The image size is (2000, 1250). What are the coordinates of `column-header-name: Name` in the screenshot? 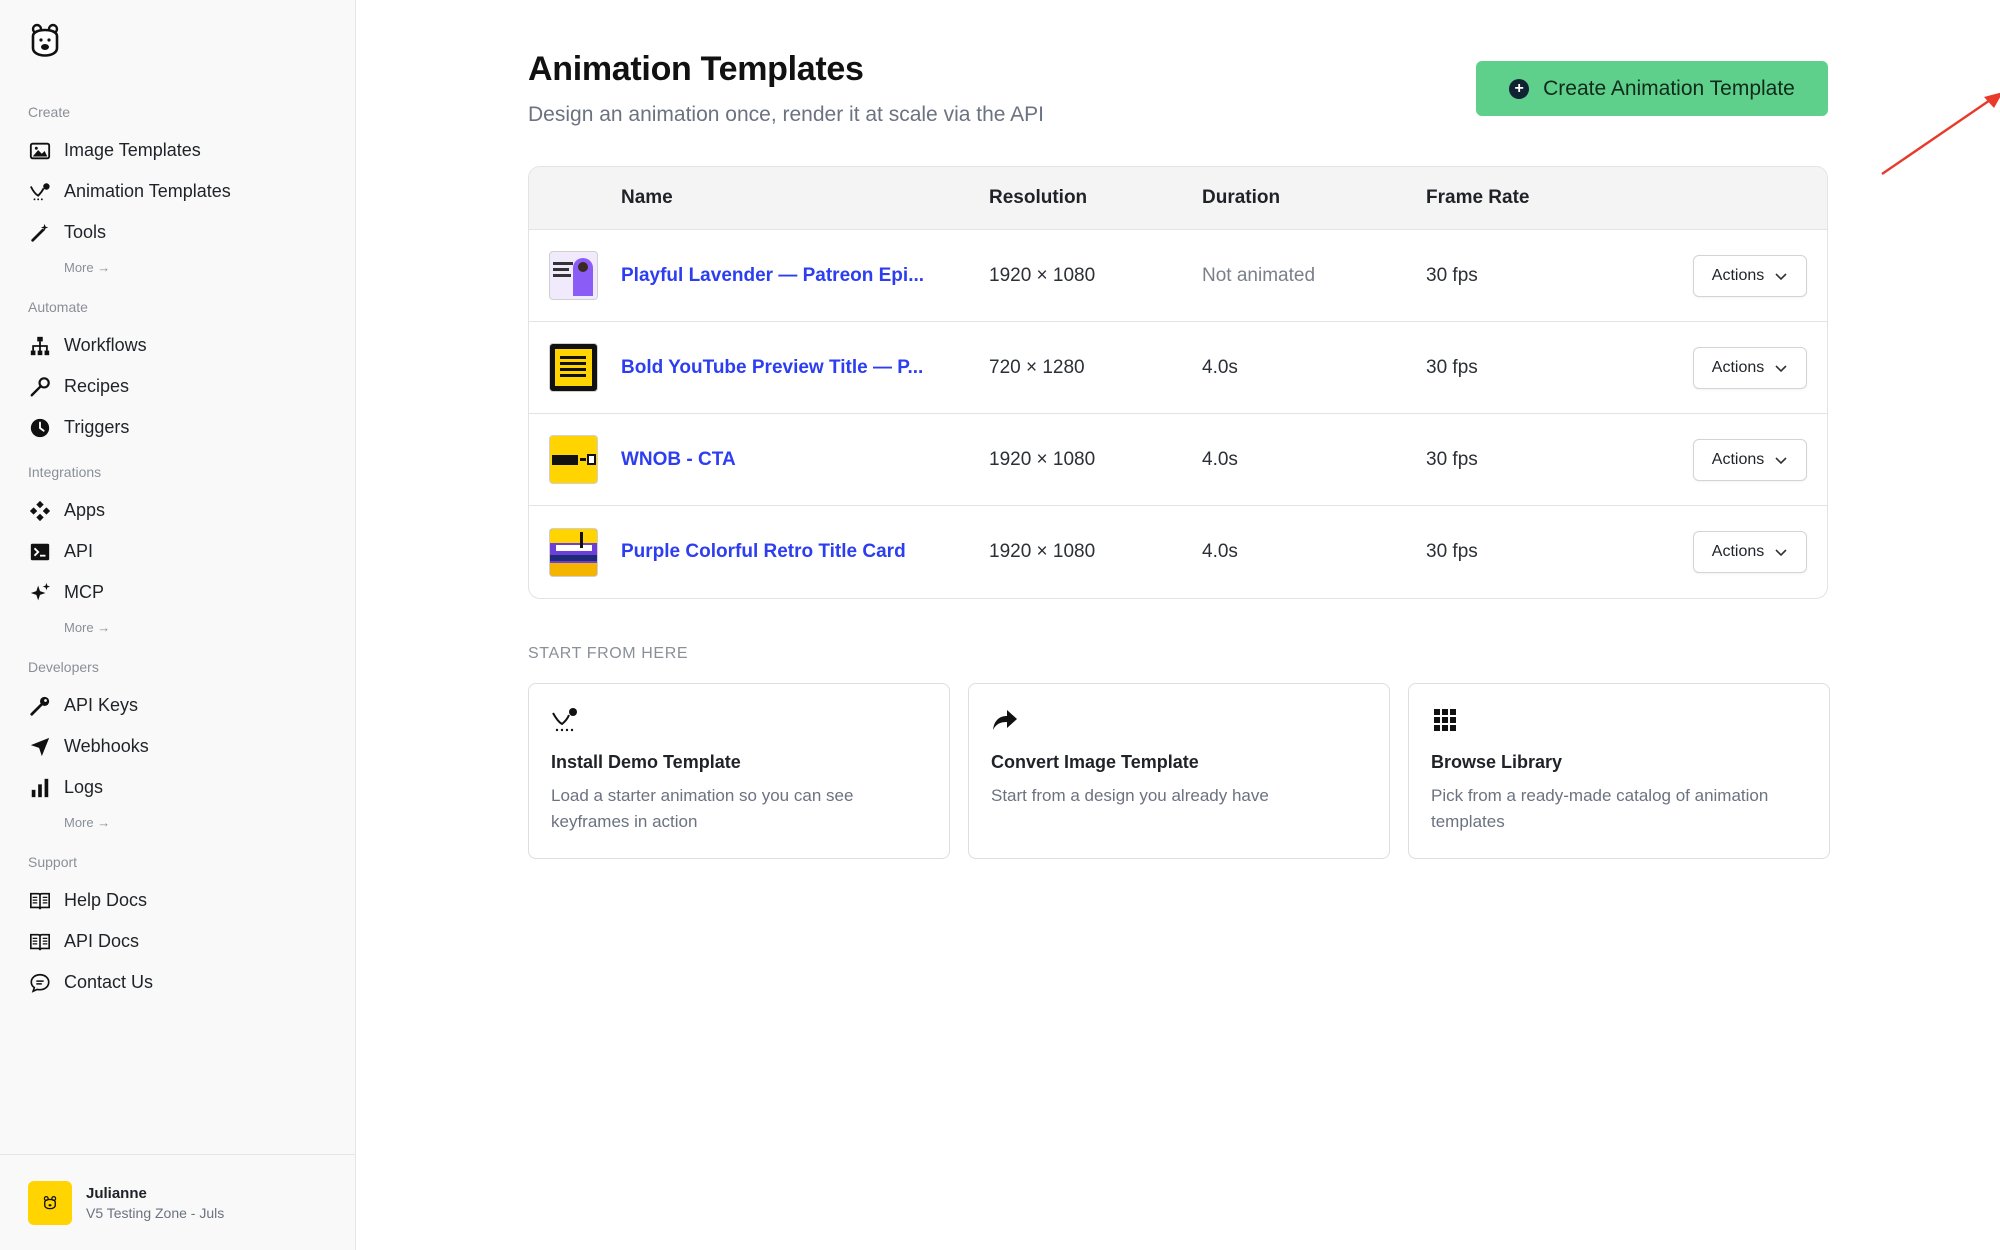 It's located at (805, 198).